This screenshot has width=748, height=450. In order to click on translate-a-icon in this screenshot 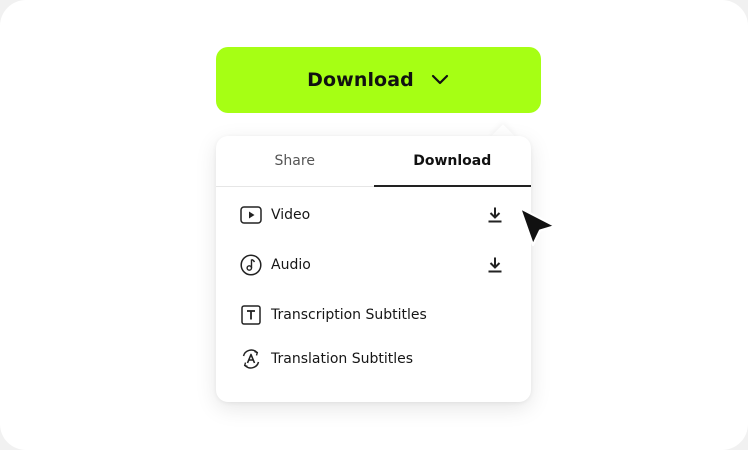, I will do `click(251, 359)`.